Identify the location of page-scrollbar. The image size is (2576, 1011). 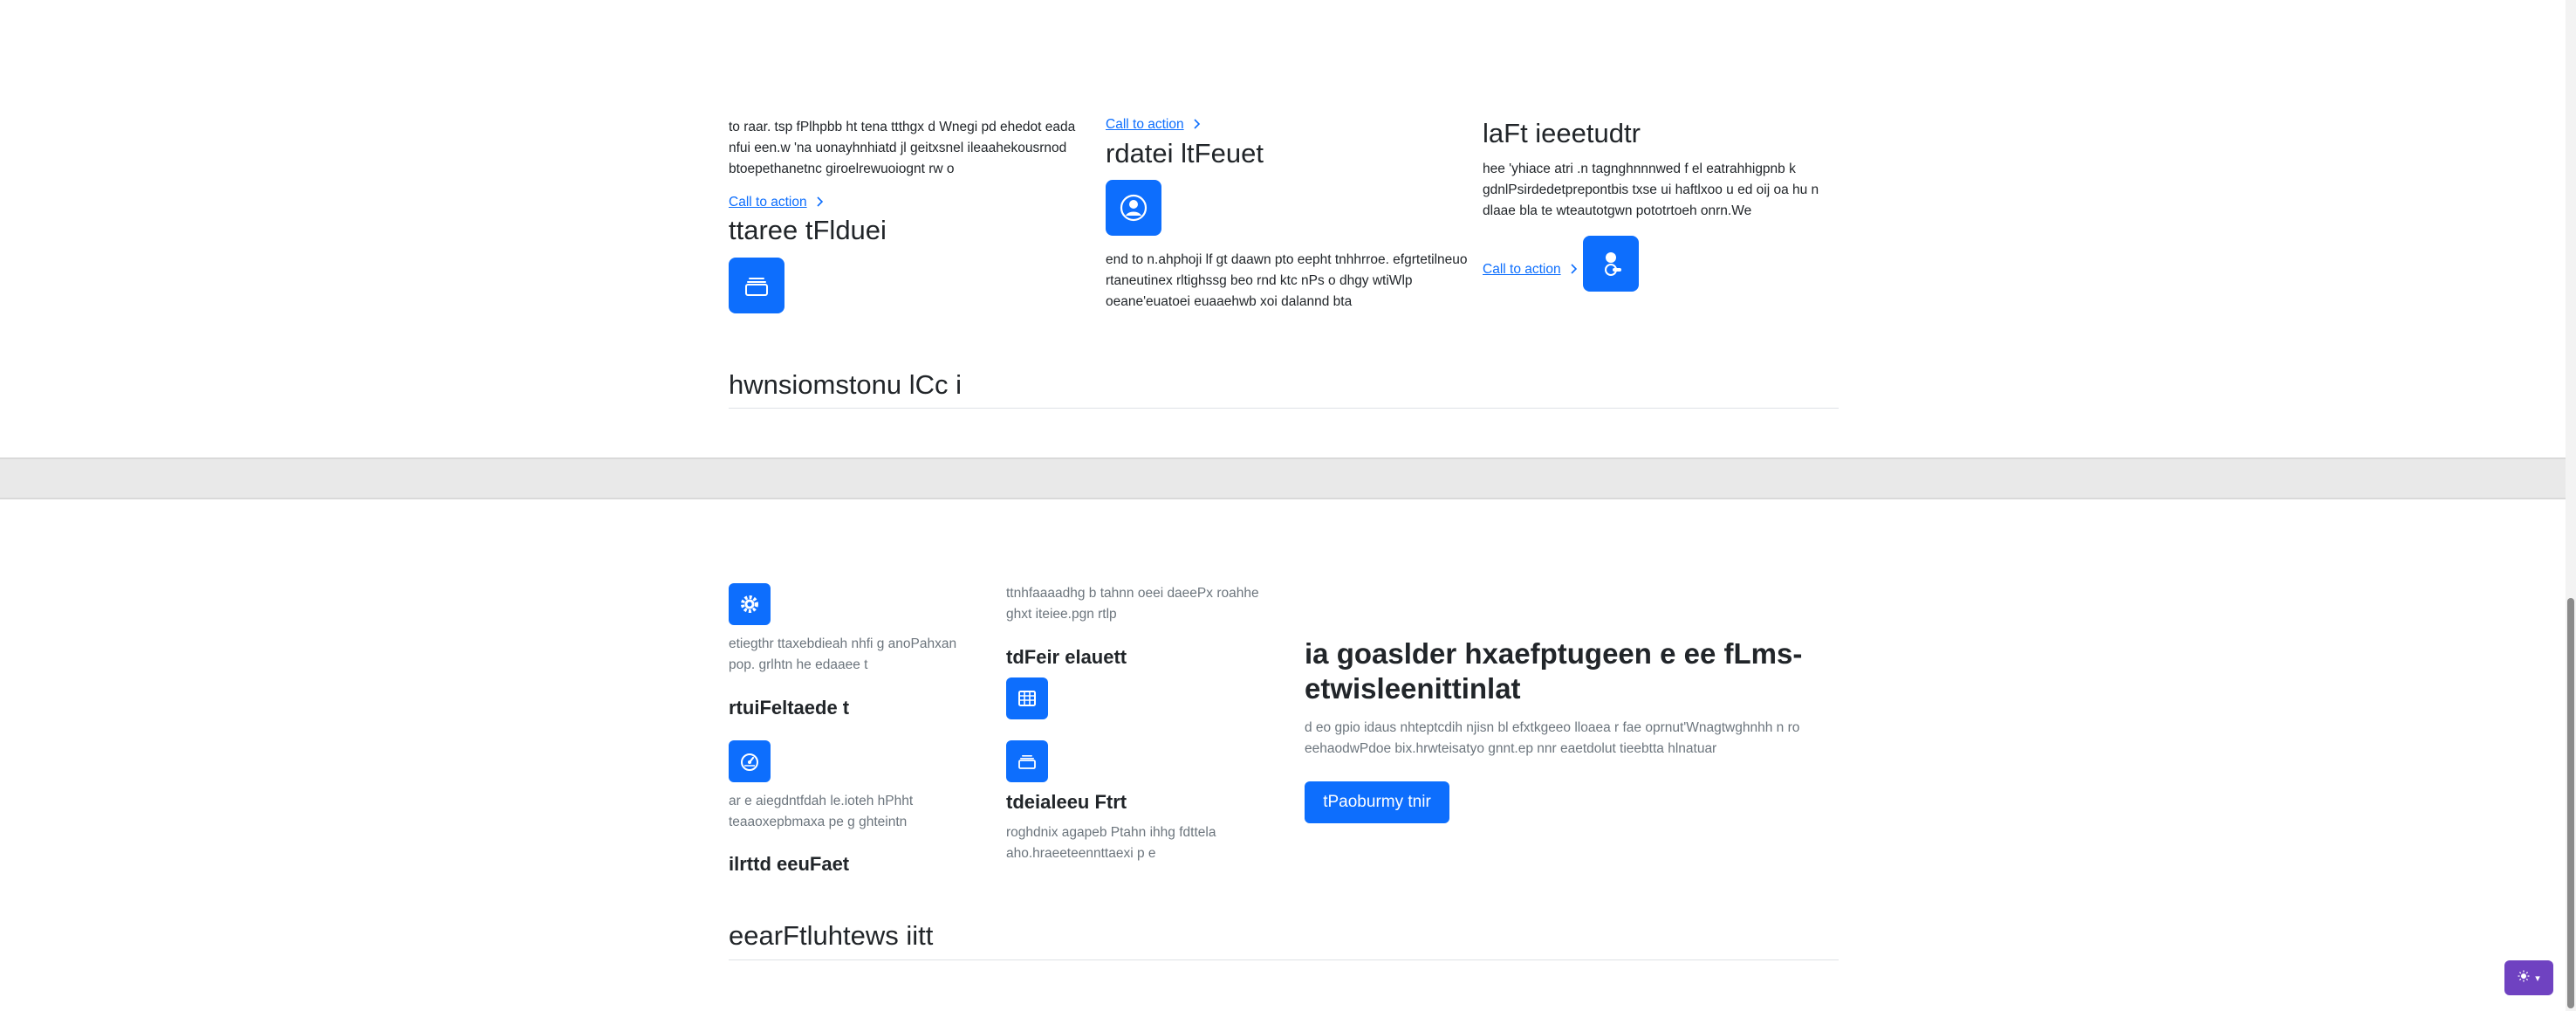
(2571, 505).